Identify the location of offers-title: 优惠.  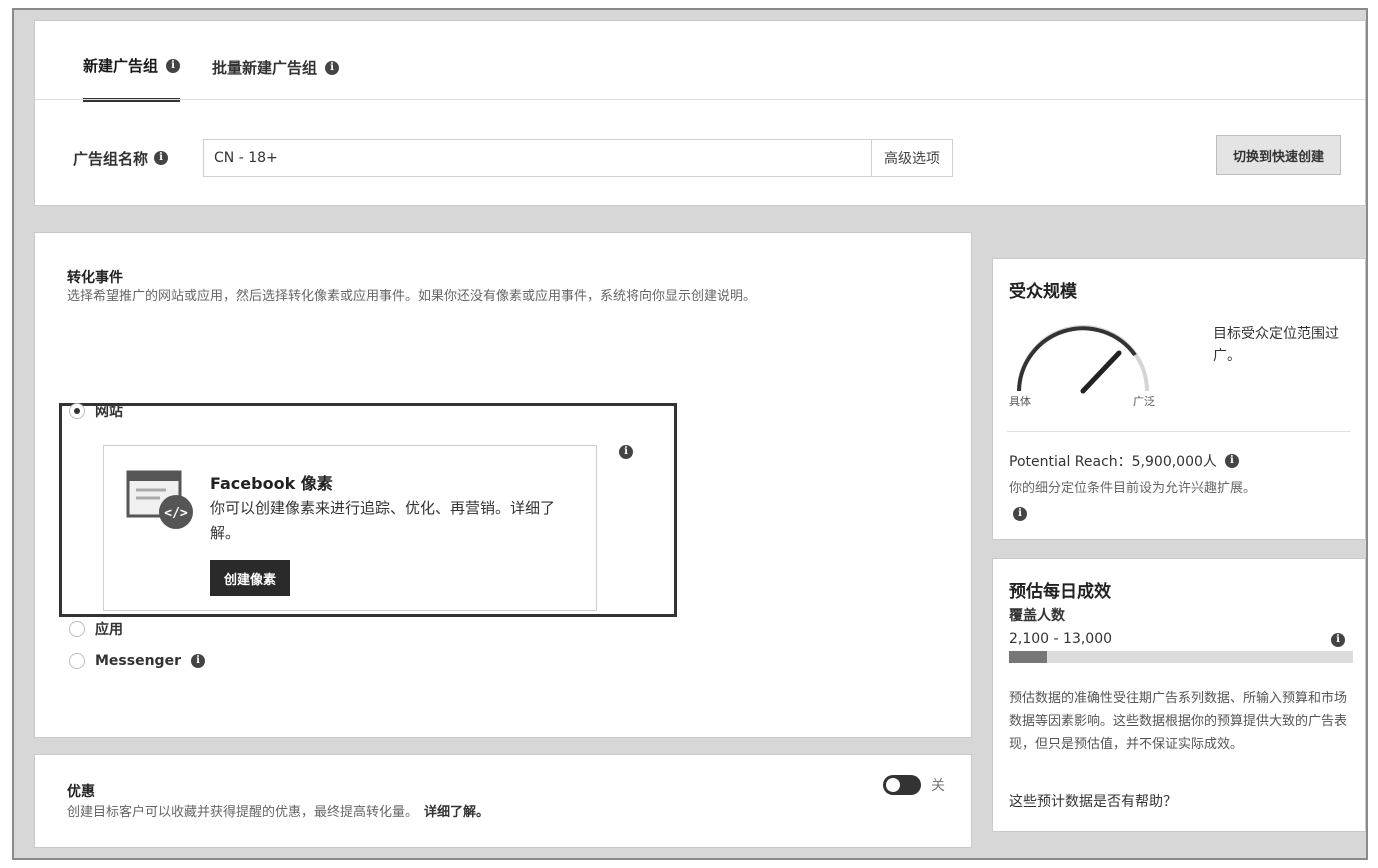
(81, 792).